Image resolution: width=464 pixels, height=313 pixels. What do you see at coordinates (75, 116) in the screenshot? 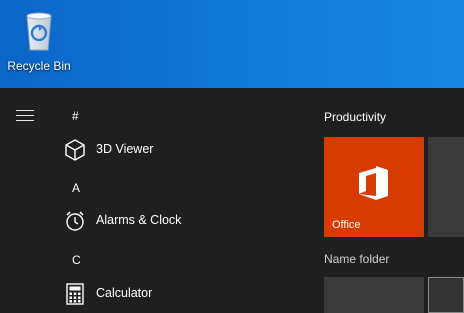
I see `group-letter-hash: #` at bounding box center [75, 116].